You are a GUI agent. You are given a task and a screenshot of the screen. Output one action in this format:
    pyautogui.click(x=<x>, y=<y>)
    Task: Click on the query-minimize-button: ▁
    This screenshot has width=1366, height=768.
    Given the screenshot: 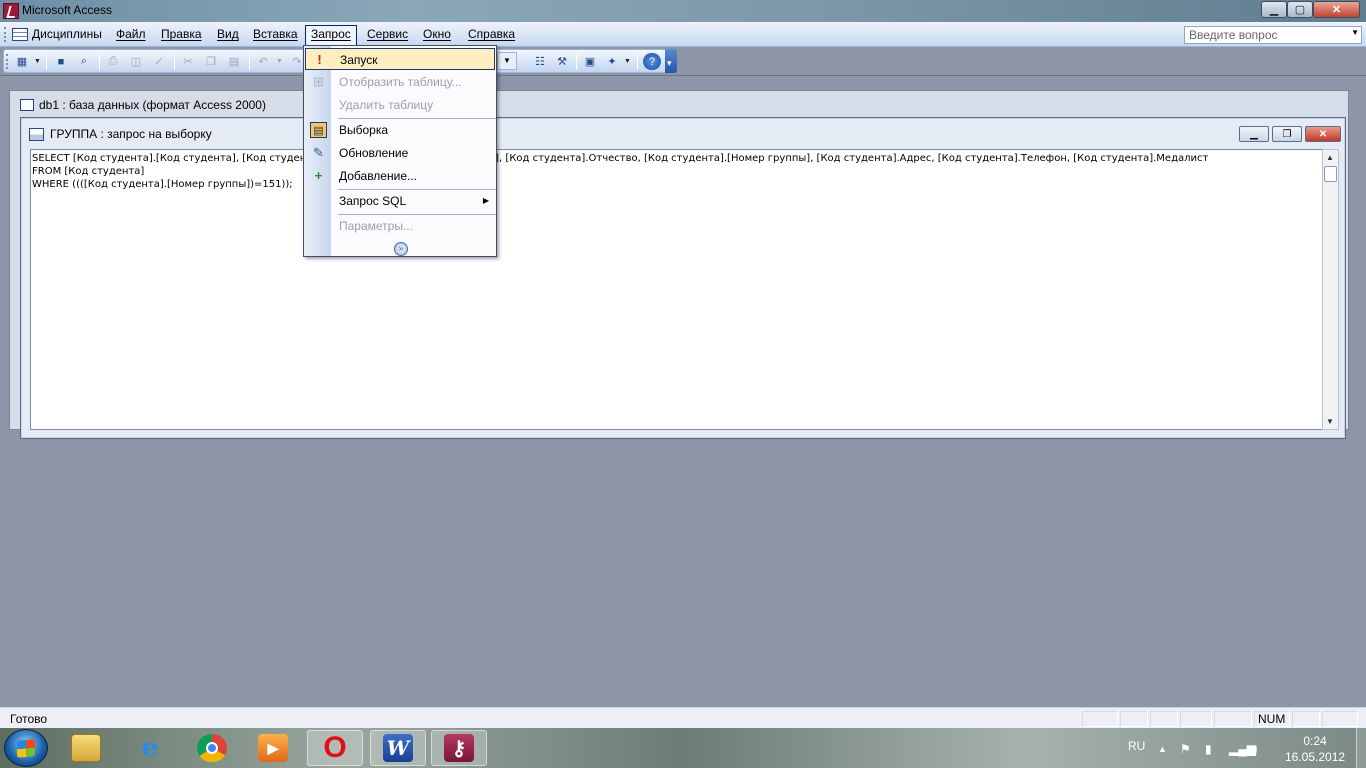 What is the action you would take?
    pyautogui.click(x=1254, y=134)
    